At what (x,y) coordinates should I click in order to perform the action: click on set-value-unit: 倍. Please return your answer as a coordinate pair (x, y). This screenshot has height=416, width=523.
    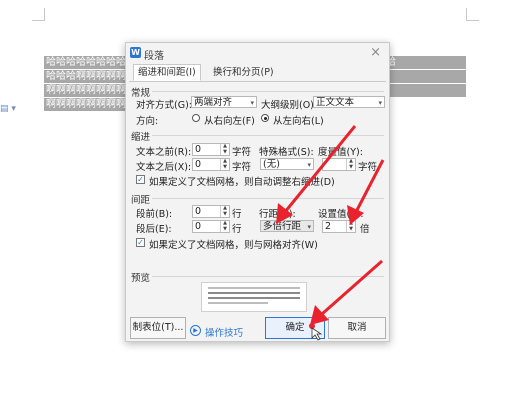
    Looking at the image, I should click on (365, 229).